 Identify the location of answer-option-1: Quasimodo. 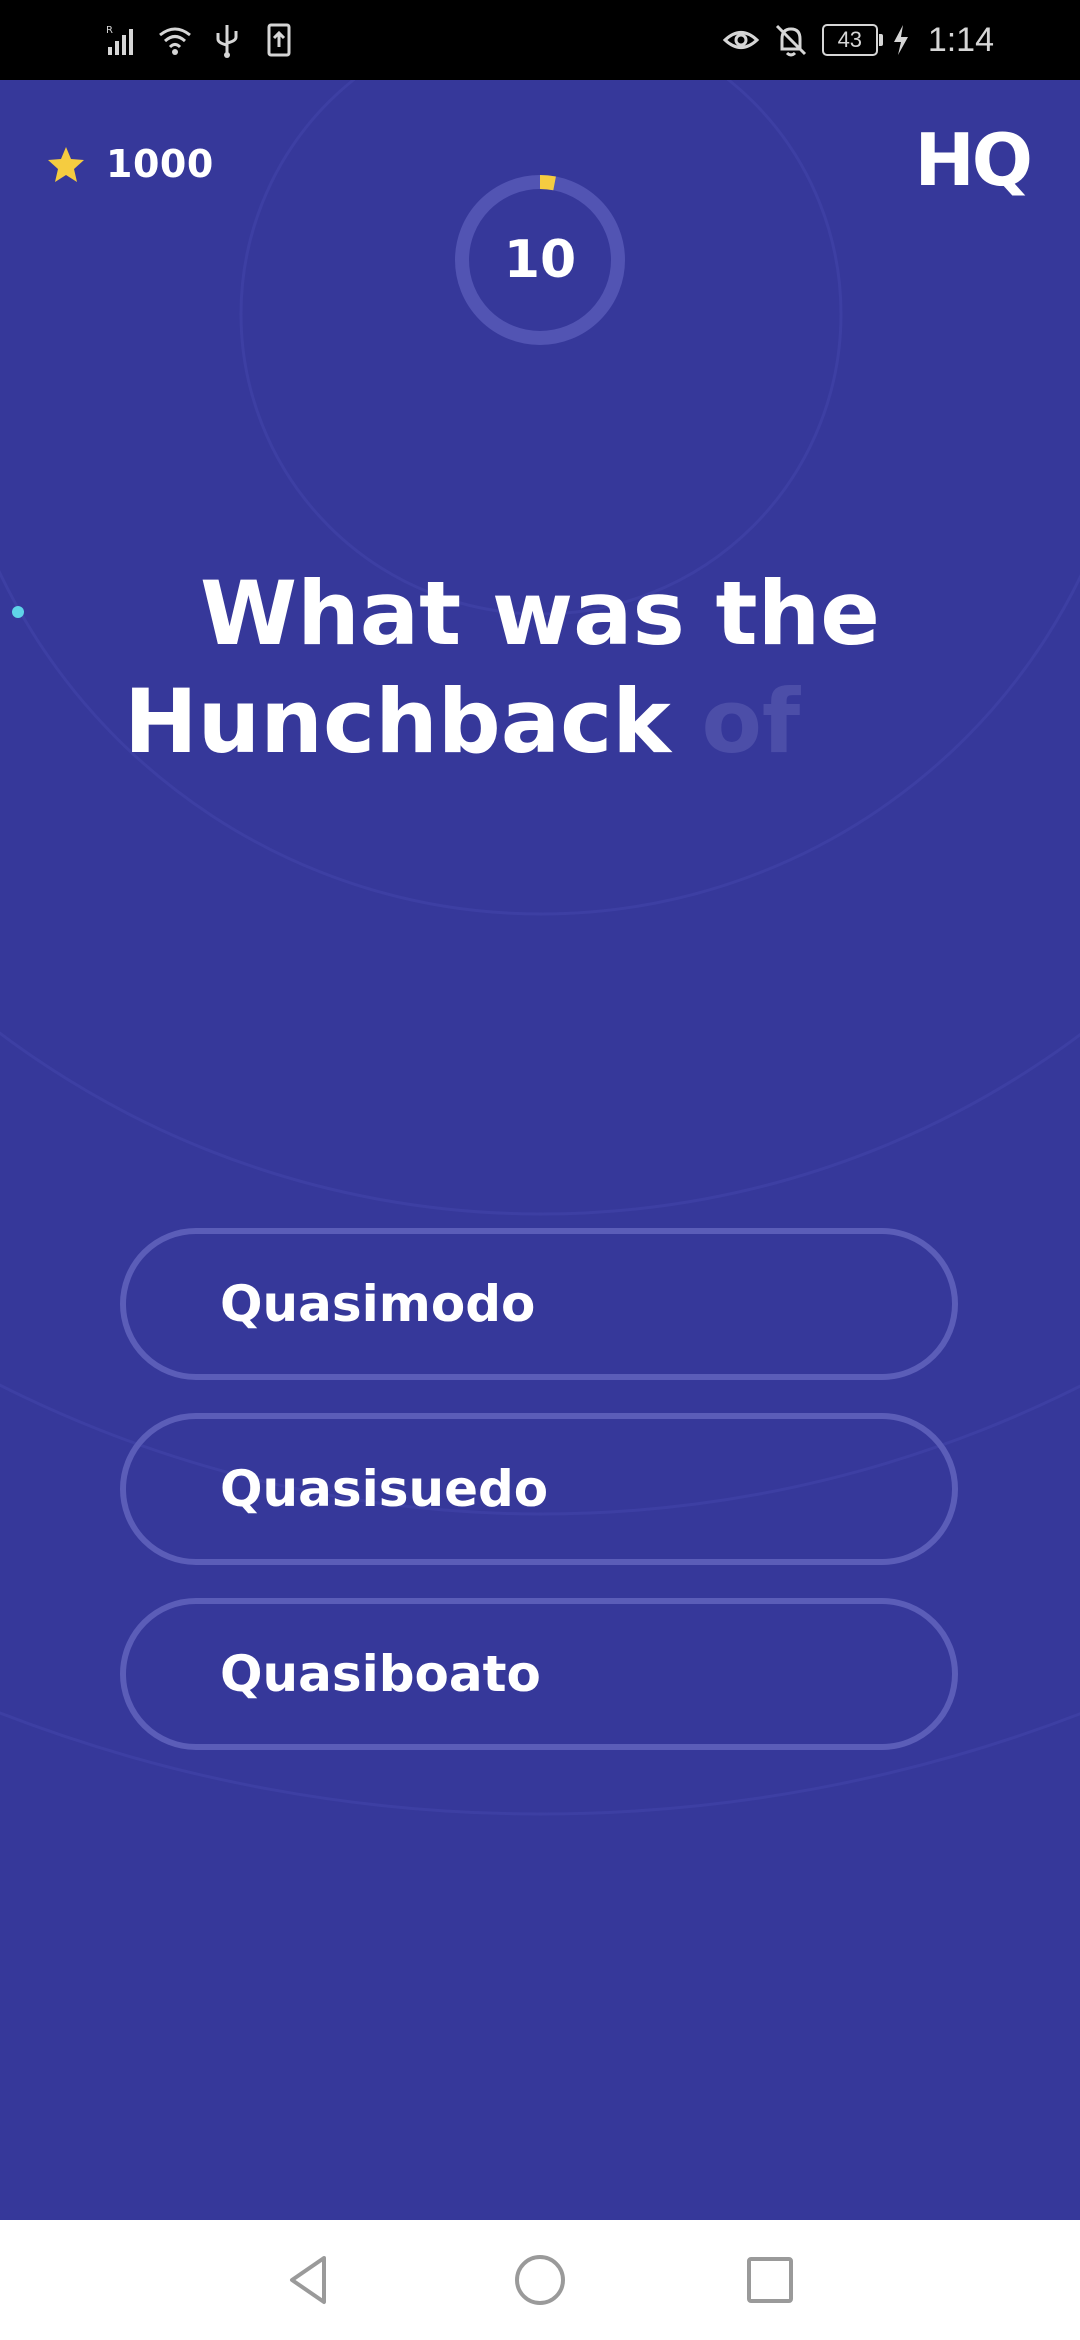
(539, 1304).